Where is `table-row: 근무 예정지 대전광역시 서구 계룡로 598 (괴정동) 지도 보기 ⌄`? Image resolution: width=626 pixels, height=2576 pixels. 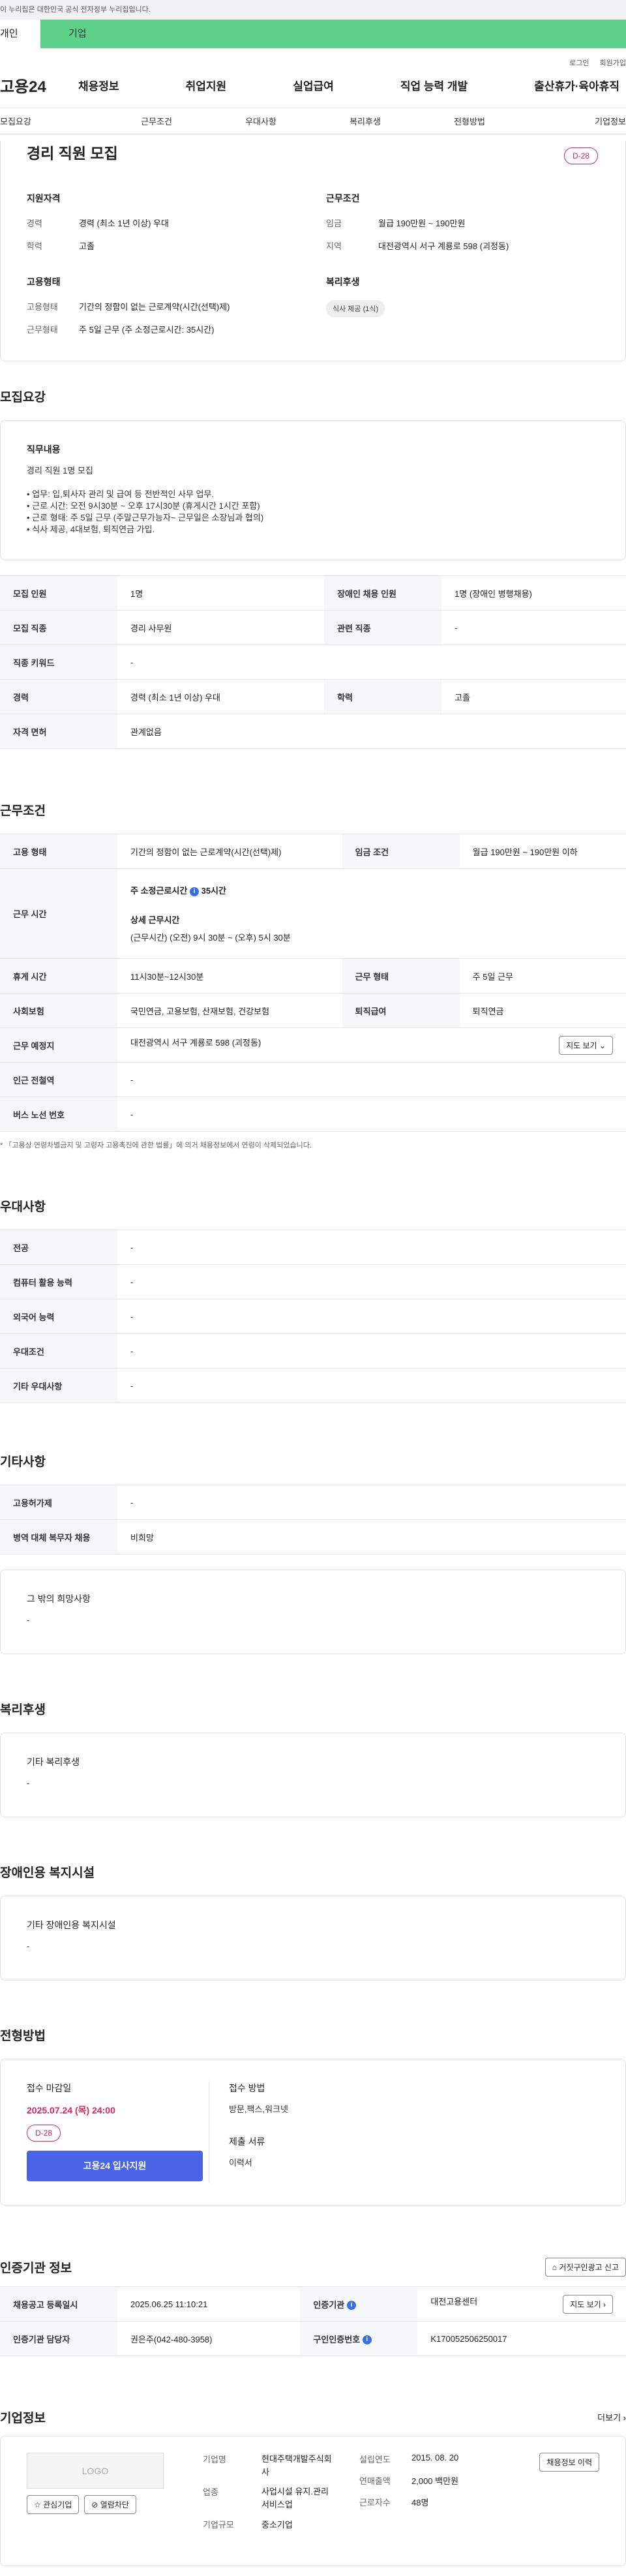
table-row: 근무 예정지 대전광역시 서구 계룡로 598 (괴정동) 지도 보기 ⌄ is located at coordinates (313, 1045).